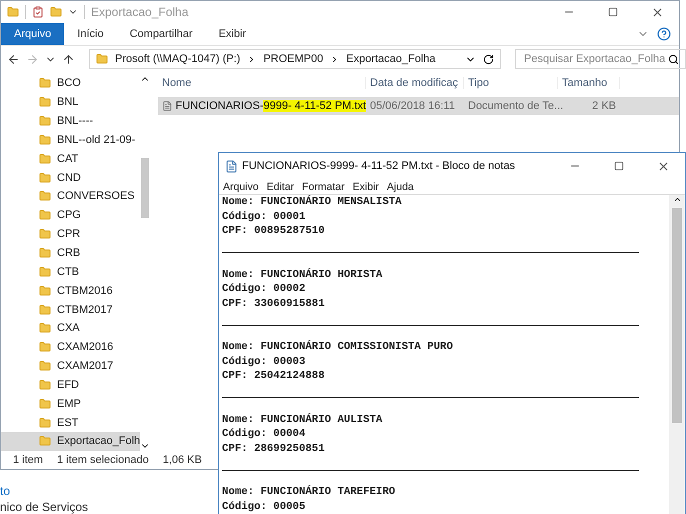 This screenshot has height=514, width=686. I want to click on breadcrumb-item: PROEMP00, so click(293, 59).